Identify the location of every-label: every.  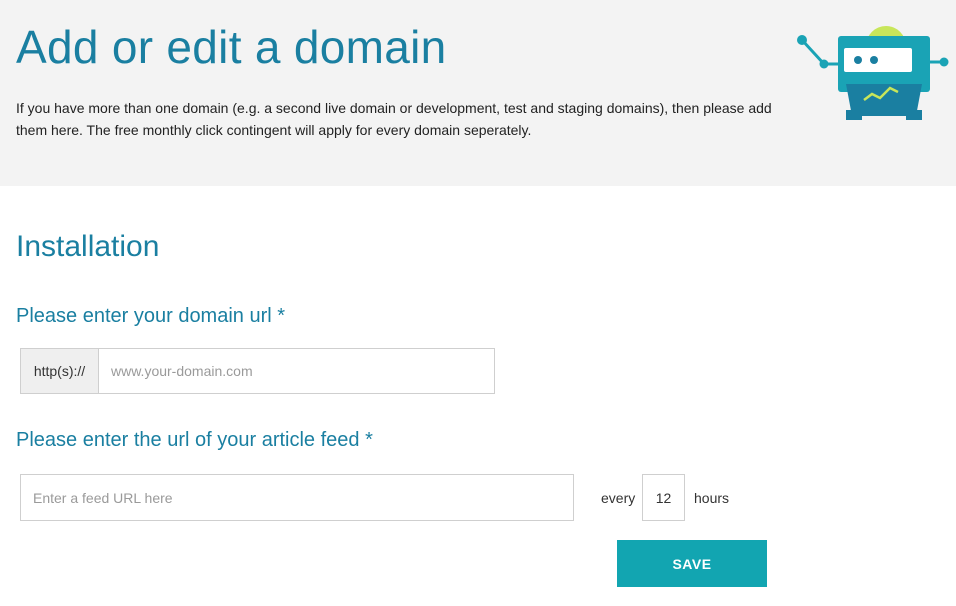
(618, 498).